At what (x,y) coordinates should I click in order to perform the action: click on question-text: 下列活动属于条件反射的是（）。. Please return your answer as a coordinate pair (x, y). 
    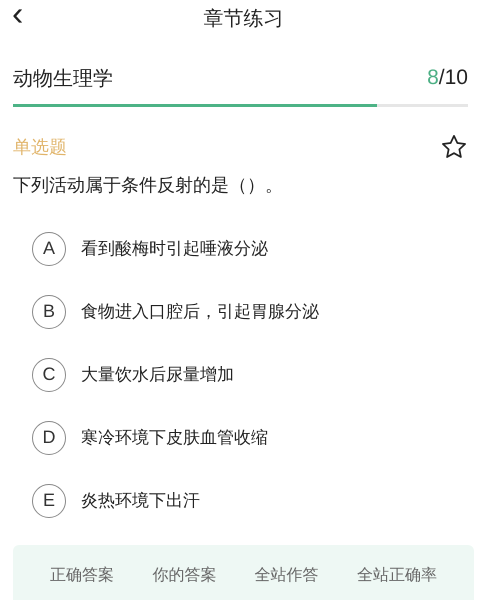
    Looking at the image, I should click on (148, 186).